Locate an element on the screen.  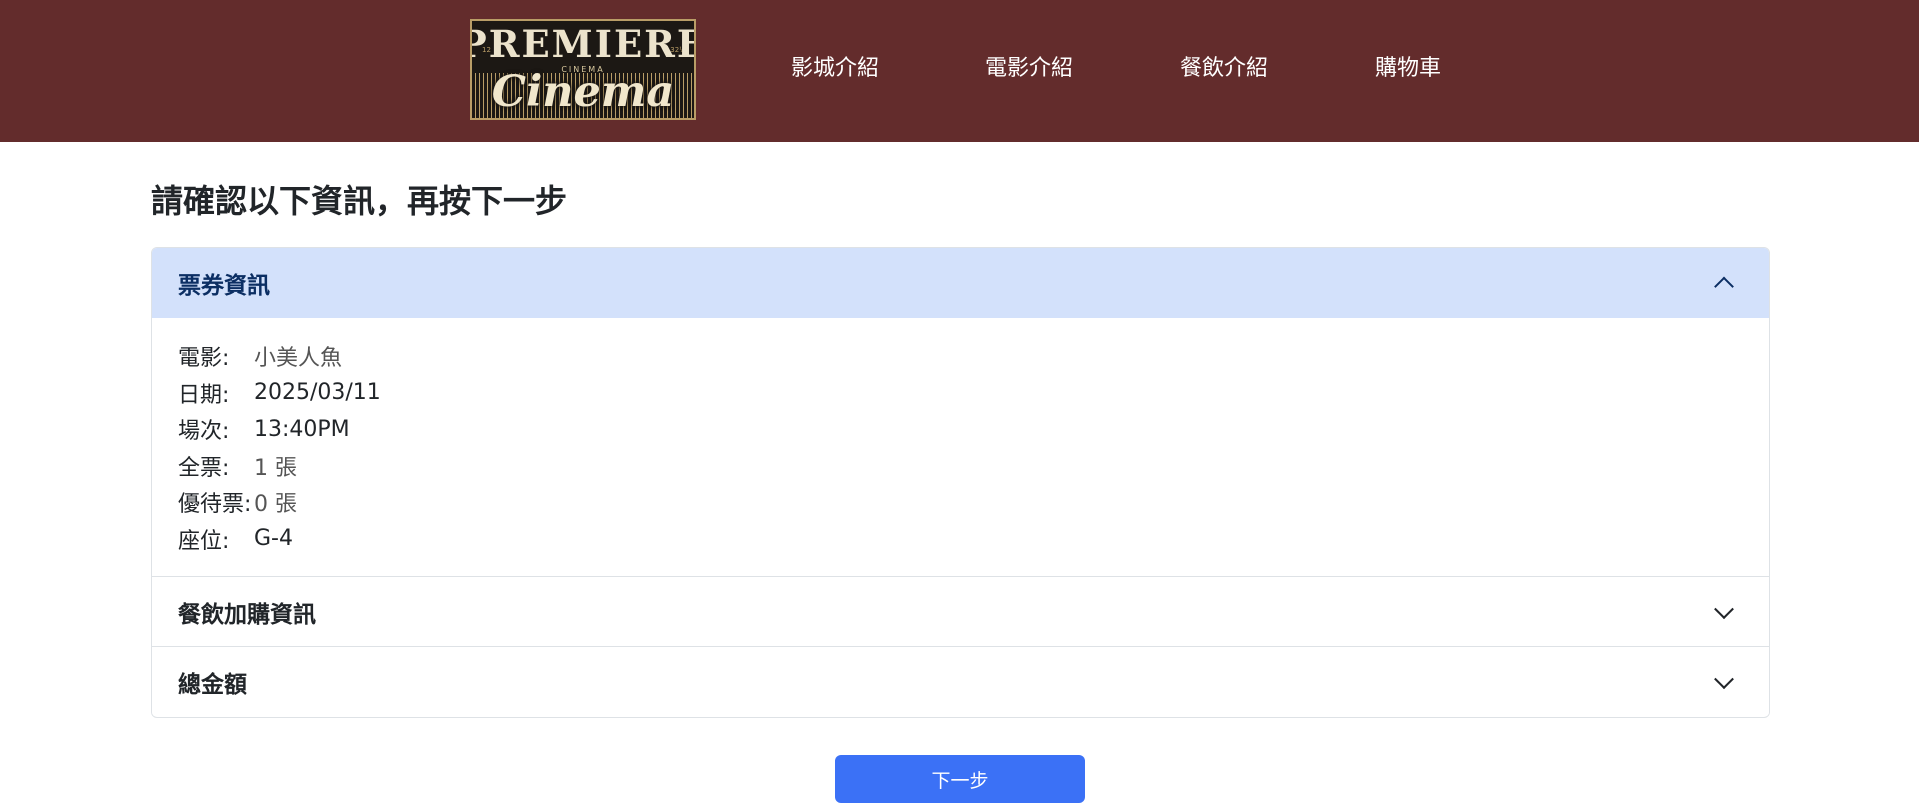
total-amount-header: 總金額 is located at coordinates (960, 681).